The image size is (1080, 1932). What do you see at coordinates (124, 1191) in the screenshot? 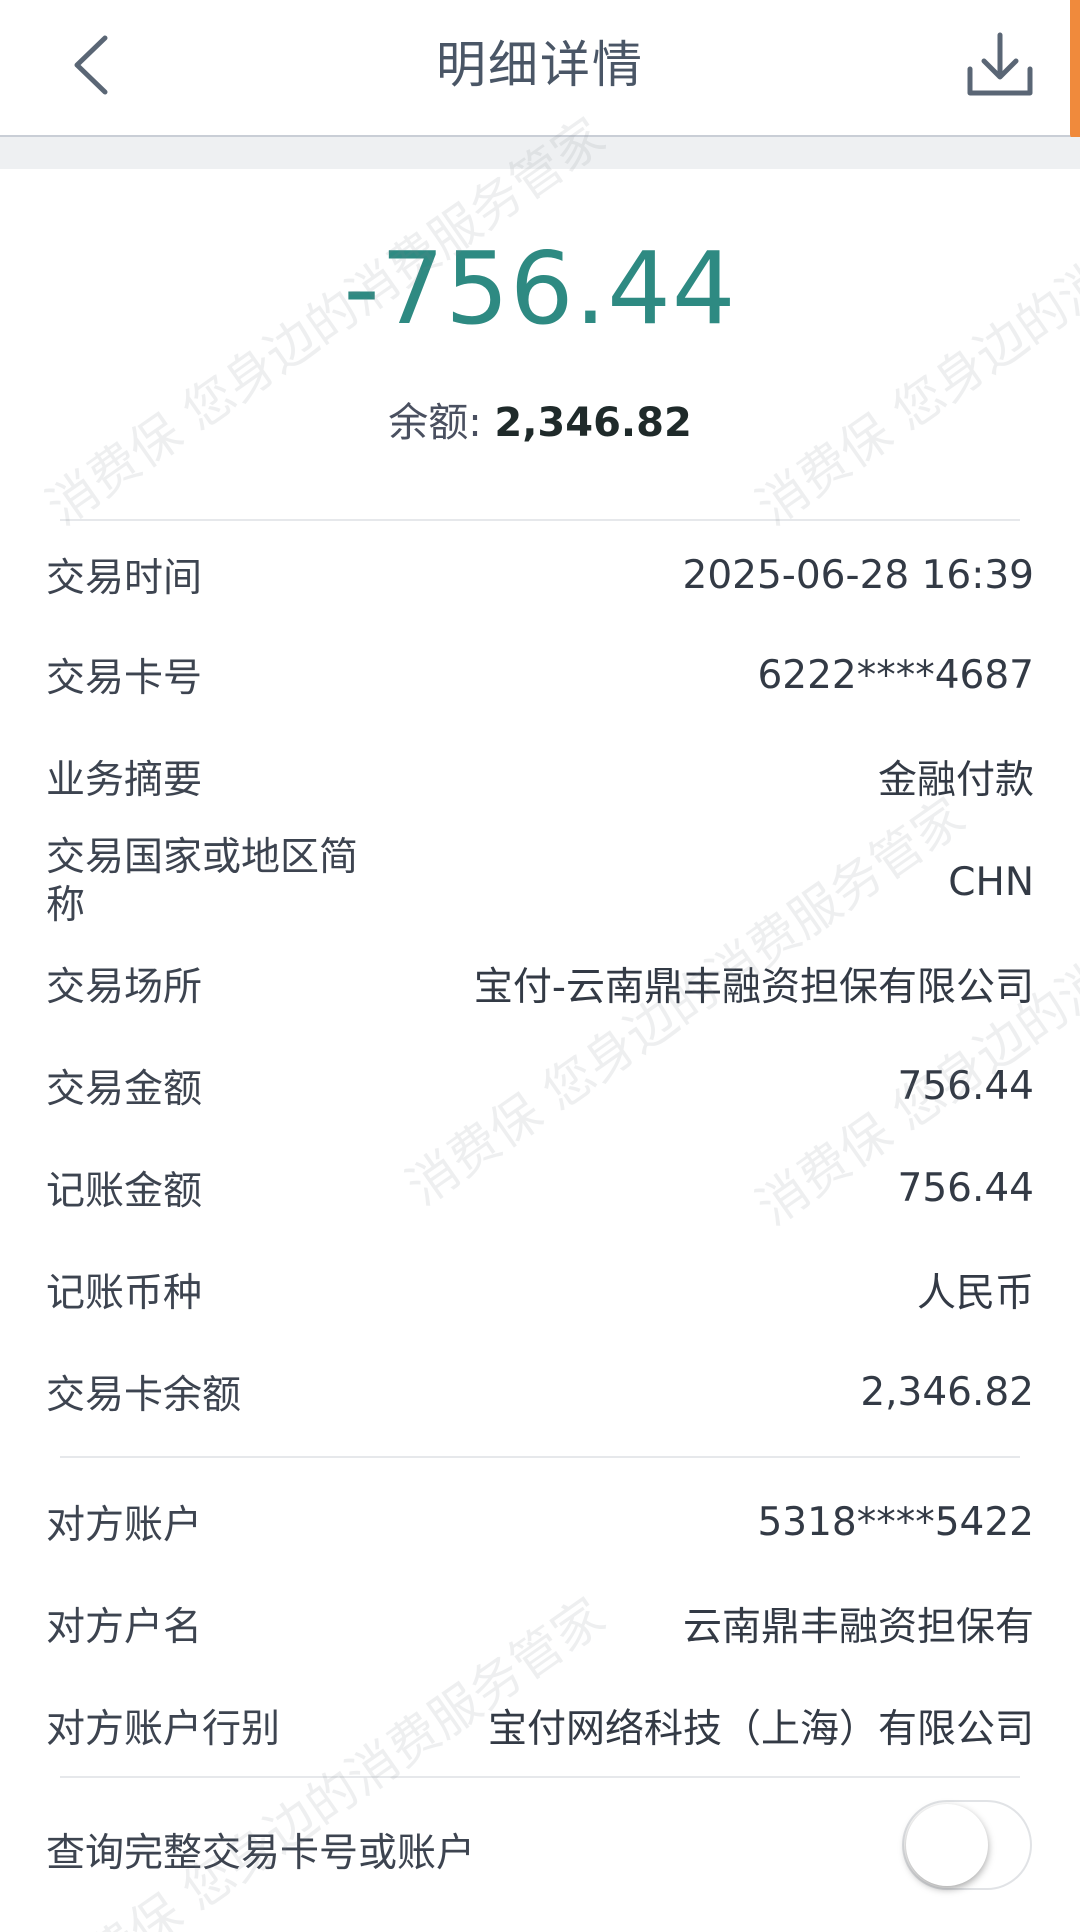
I see `detail-label: 记账金额` at bounding box center [124, 1191].